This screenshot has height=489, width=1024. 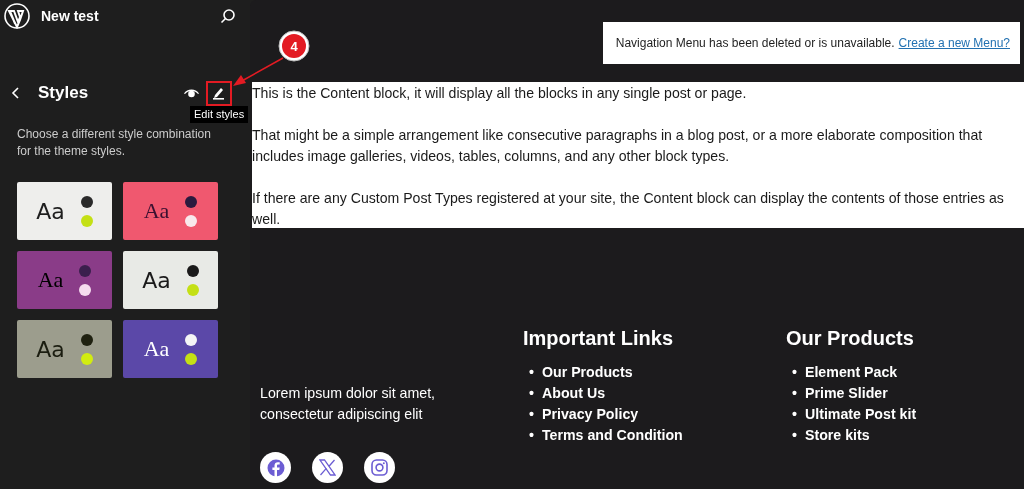 What do you see at coordinates (954, 43) in the screenshot?
I see `create-menu-link: Create a new Menu?` at bounding box center [954, 43].